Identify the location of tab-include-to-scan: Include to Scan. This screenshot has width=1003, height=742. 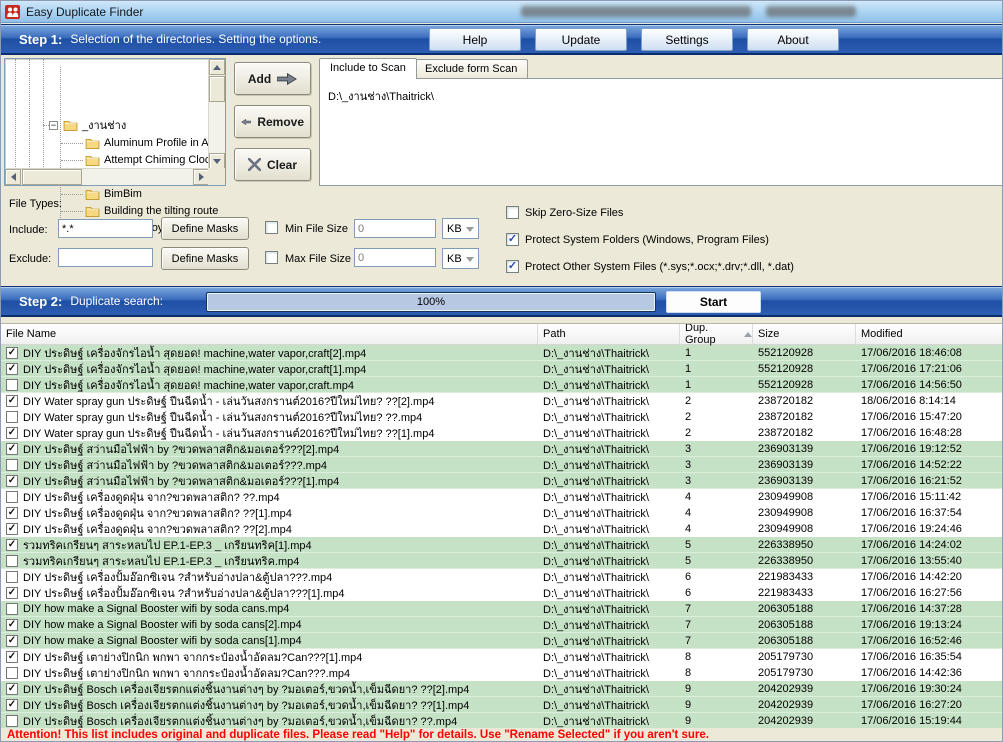
(368, 68).